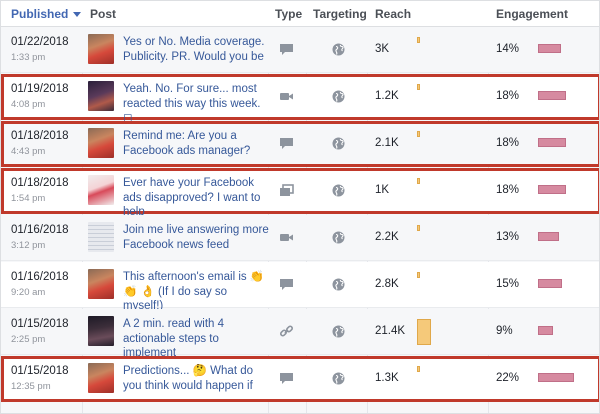 This screenshot has height=414, width=600. I want to click on link-icon, so click(286, 331).